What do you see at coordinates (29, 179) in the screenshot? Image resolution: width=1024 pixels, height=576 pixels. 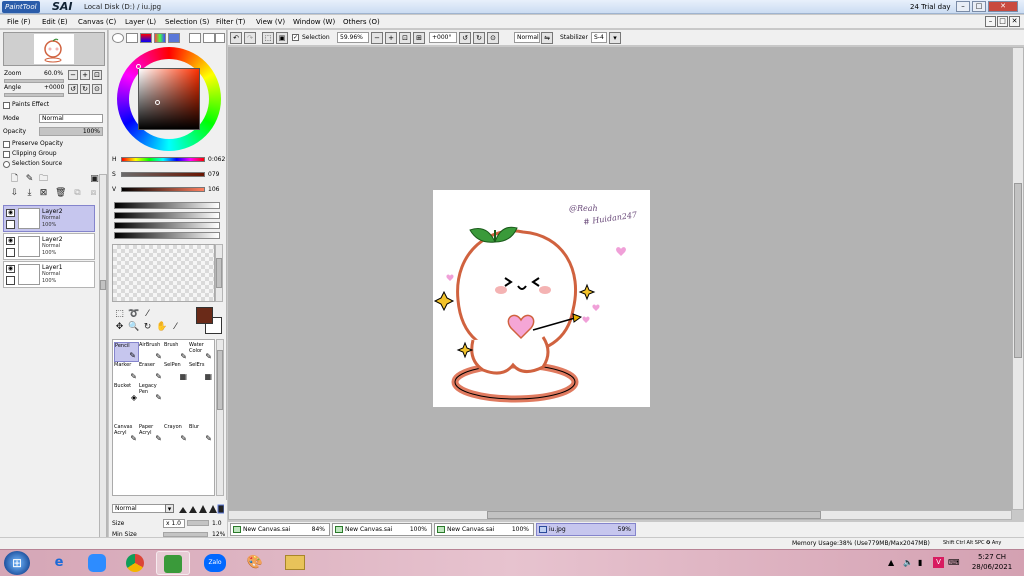 I see `new-linework-layer-icon: ✎` at bounding box center [29, 179].